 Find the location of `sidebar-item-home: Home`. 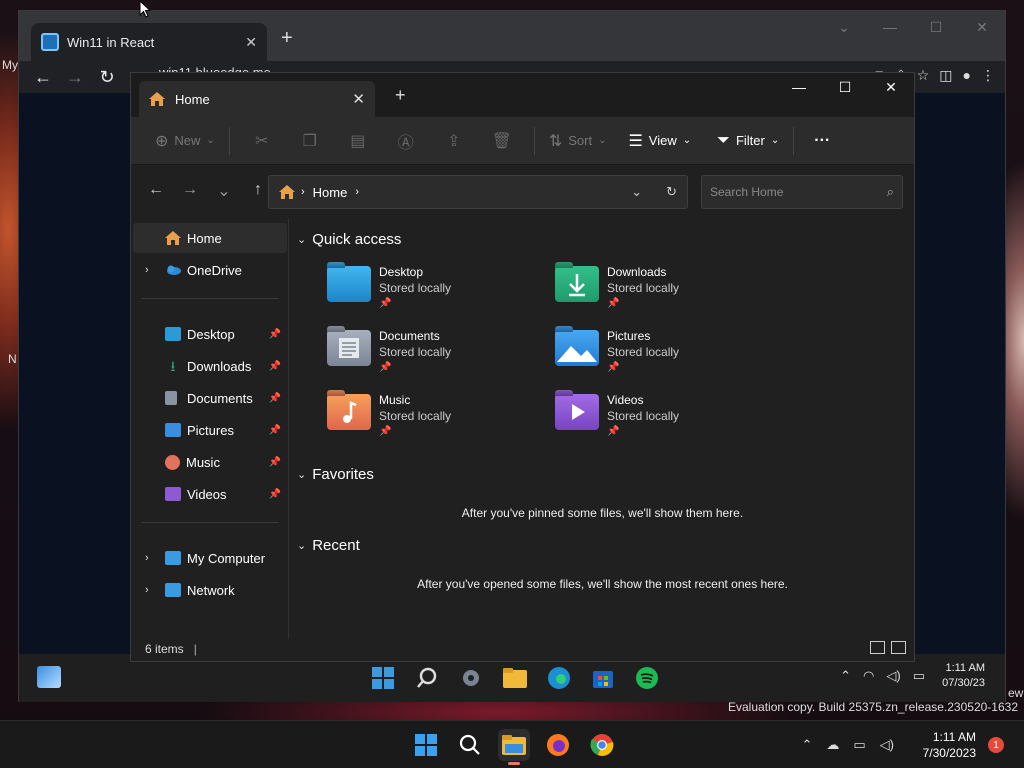

sidebar-item-home: Home is located at coordinates (210, 238).